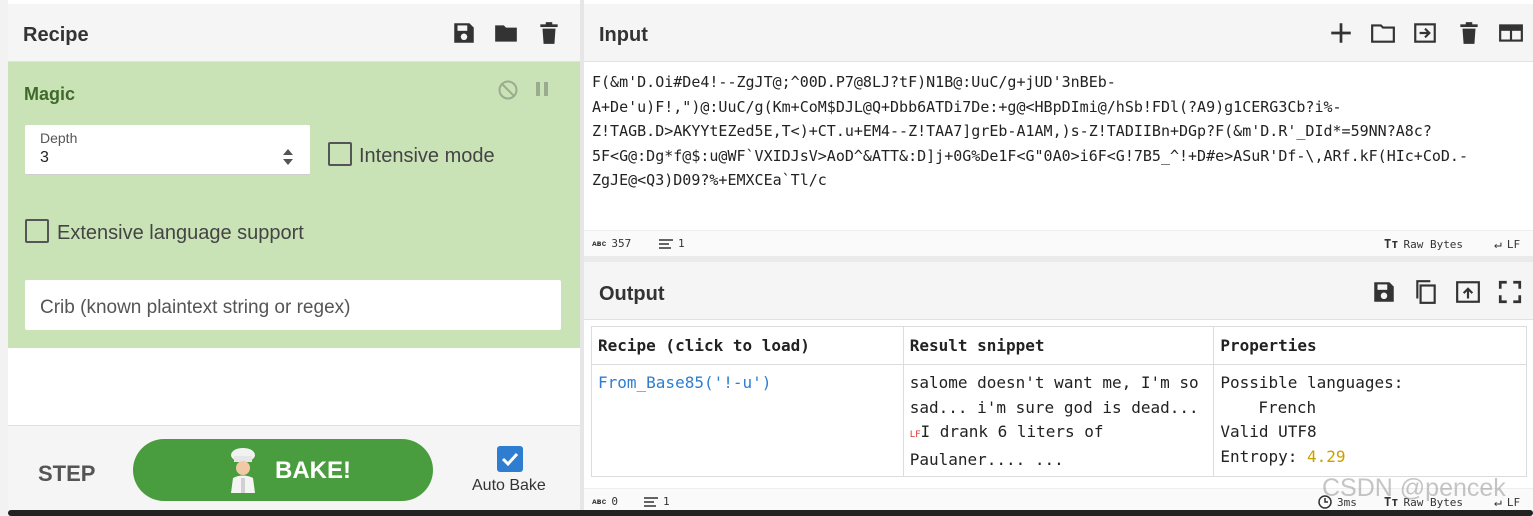  I want to click on depth-spinner-icon, so click(288, 157).